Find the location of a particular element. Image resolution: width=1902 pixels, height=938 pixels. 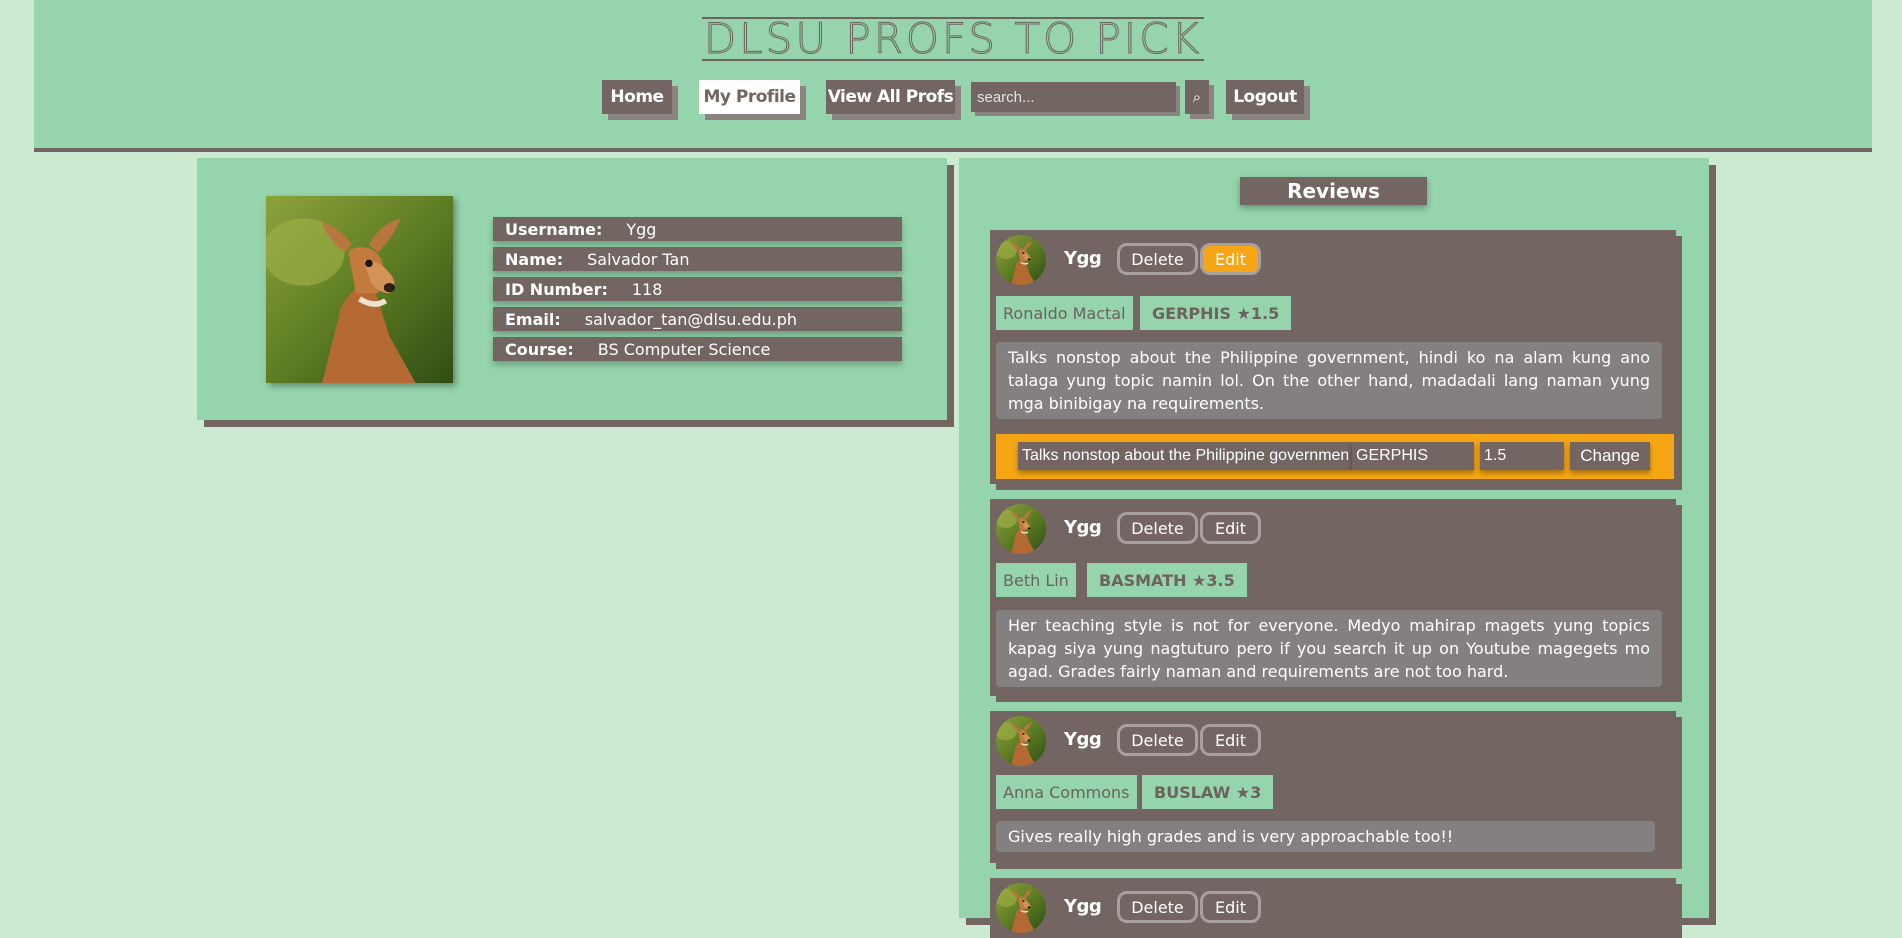

reviews-title: Reviews is located at coordinates (1333, 191).